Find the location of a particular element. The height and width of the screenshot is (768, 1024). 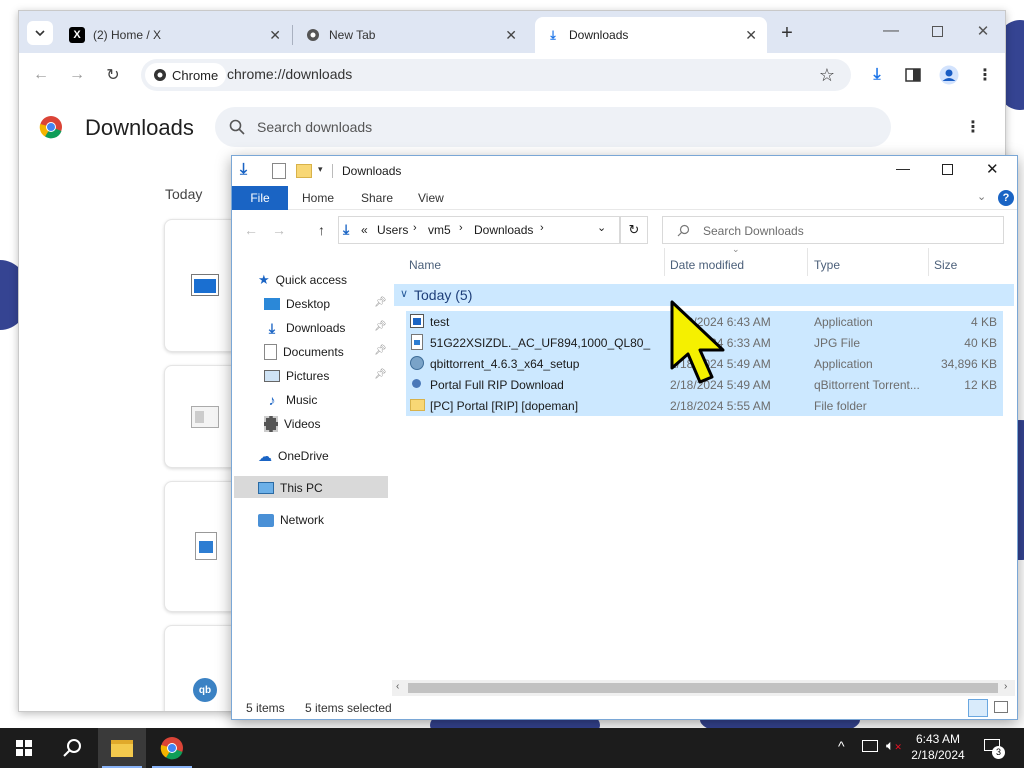

ribbon-tab-view: View is located at coordinates (431, 198).